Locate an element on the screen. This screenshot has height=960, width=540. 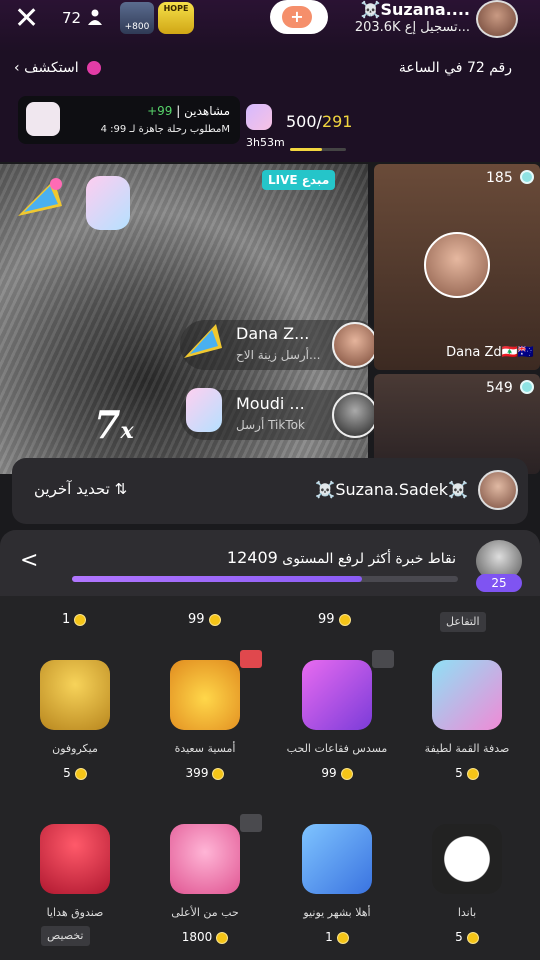
gift-hello-june: أهلا بشهر يونيو 1 is located at coordinates (337, 887).